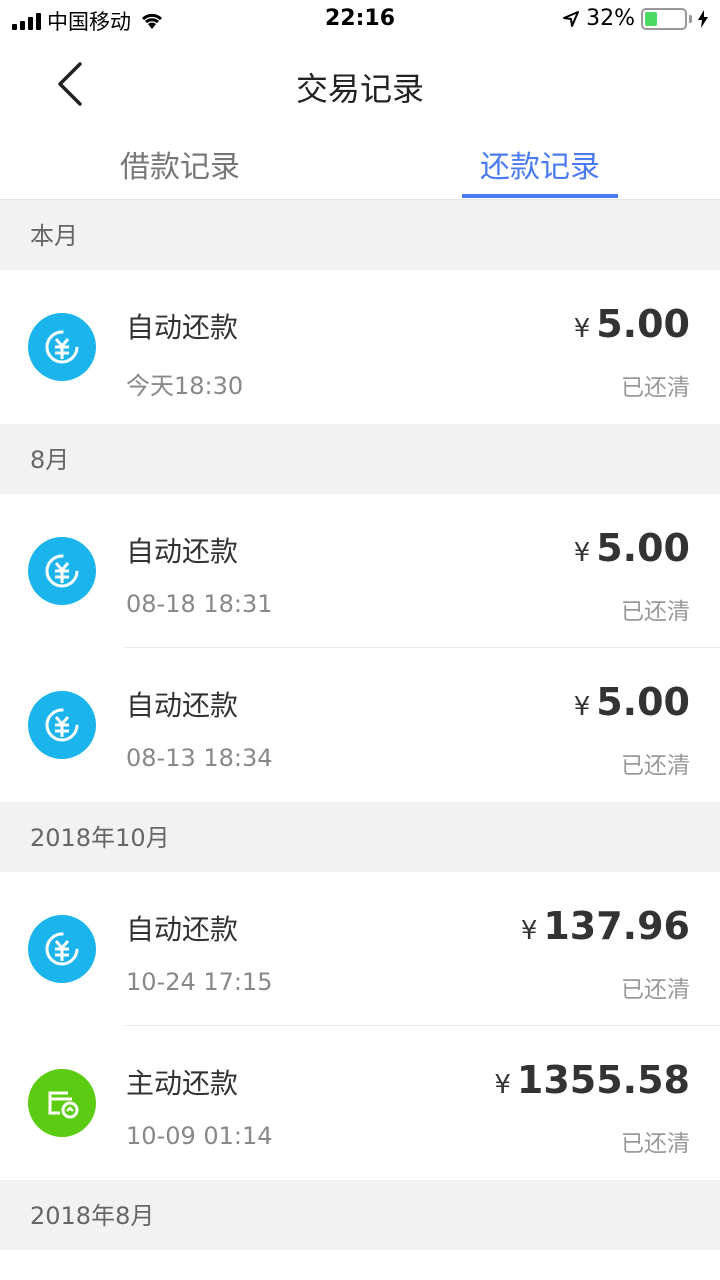  I want to click on section-header: 本月, so click(360, 235).